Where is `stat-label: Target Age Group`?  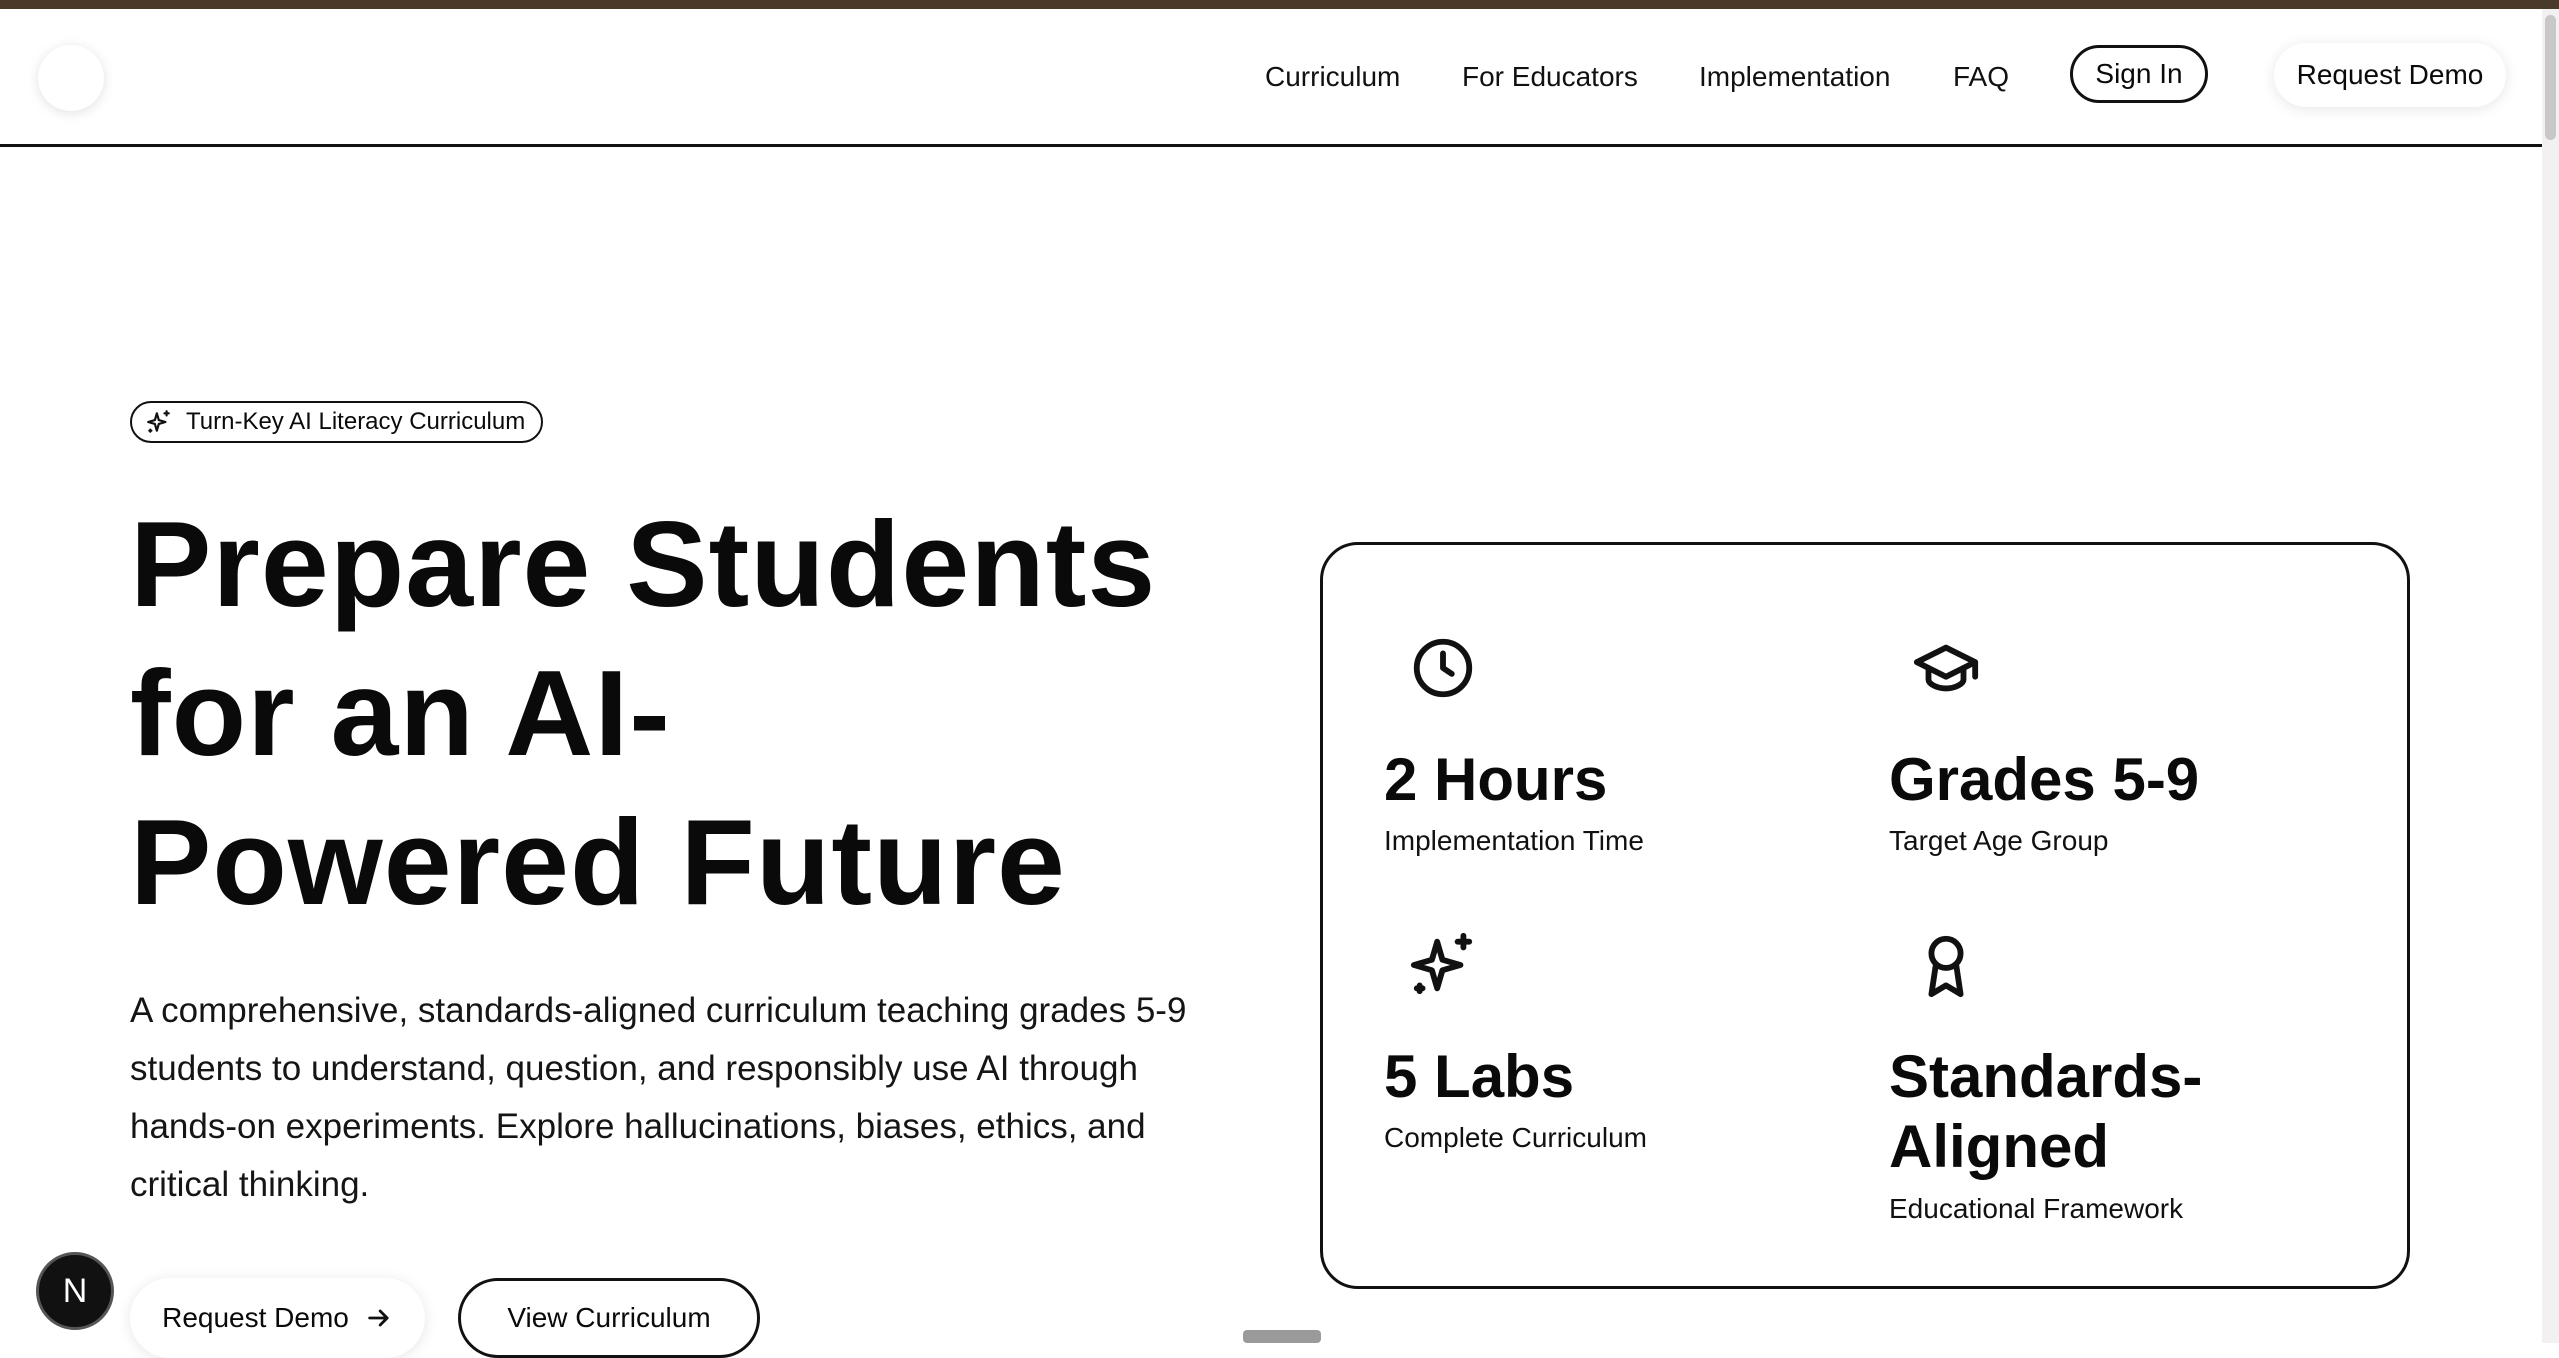 stat-label: Target Age Group is located at coordinates (1999, 840).